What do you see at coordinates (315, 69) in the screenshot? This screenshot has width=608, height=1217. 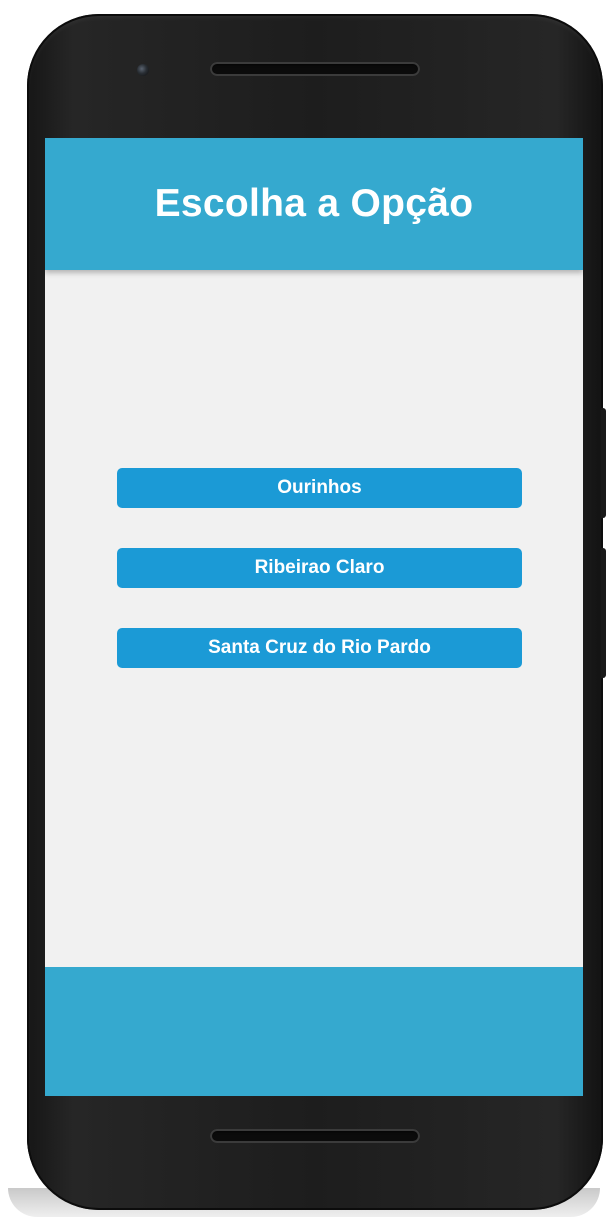 I see `earpiece-speaker` at bounding box center [315, 69].